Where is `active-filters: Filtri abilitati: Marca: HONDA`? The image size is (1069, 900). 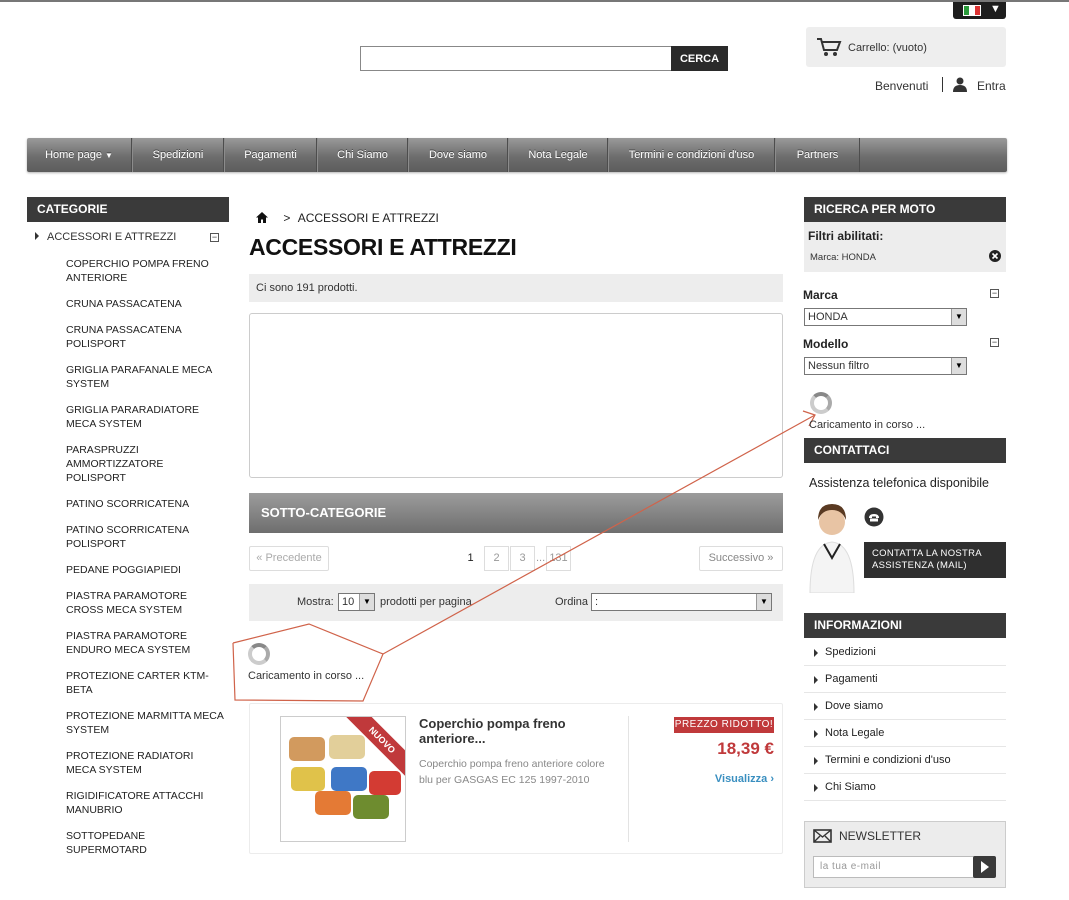 active-filters: Filtri abilitati: Marca: HONDA is located at coordinates (905, 247).